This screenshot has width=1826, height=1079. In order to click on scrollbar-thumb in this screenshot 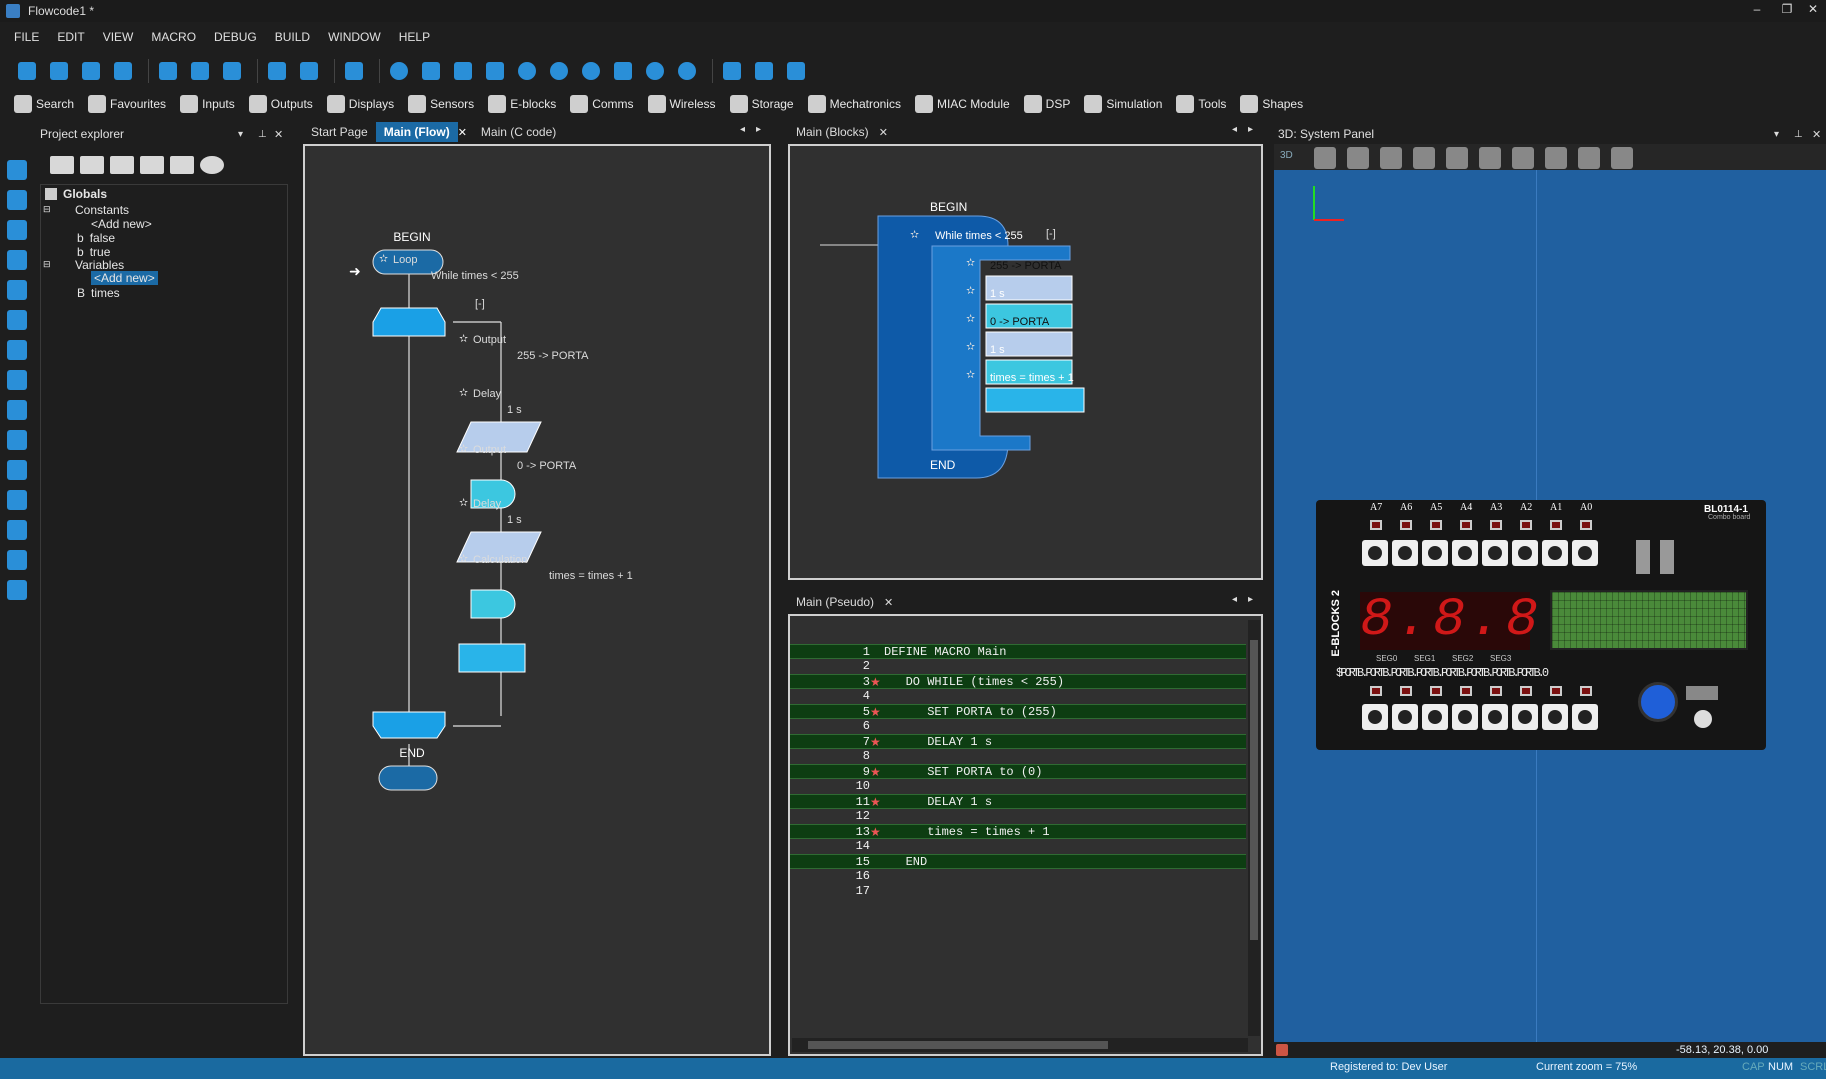, I will do `click(958, 1045)`.